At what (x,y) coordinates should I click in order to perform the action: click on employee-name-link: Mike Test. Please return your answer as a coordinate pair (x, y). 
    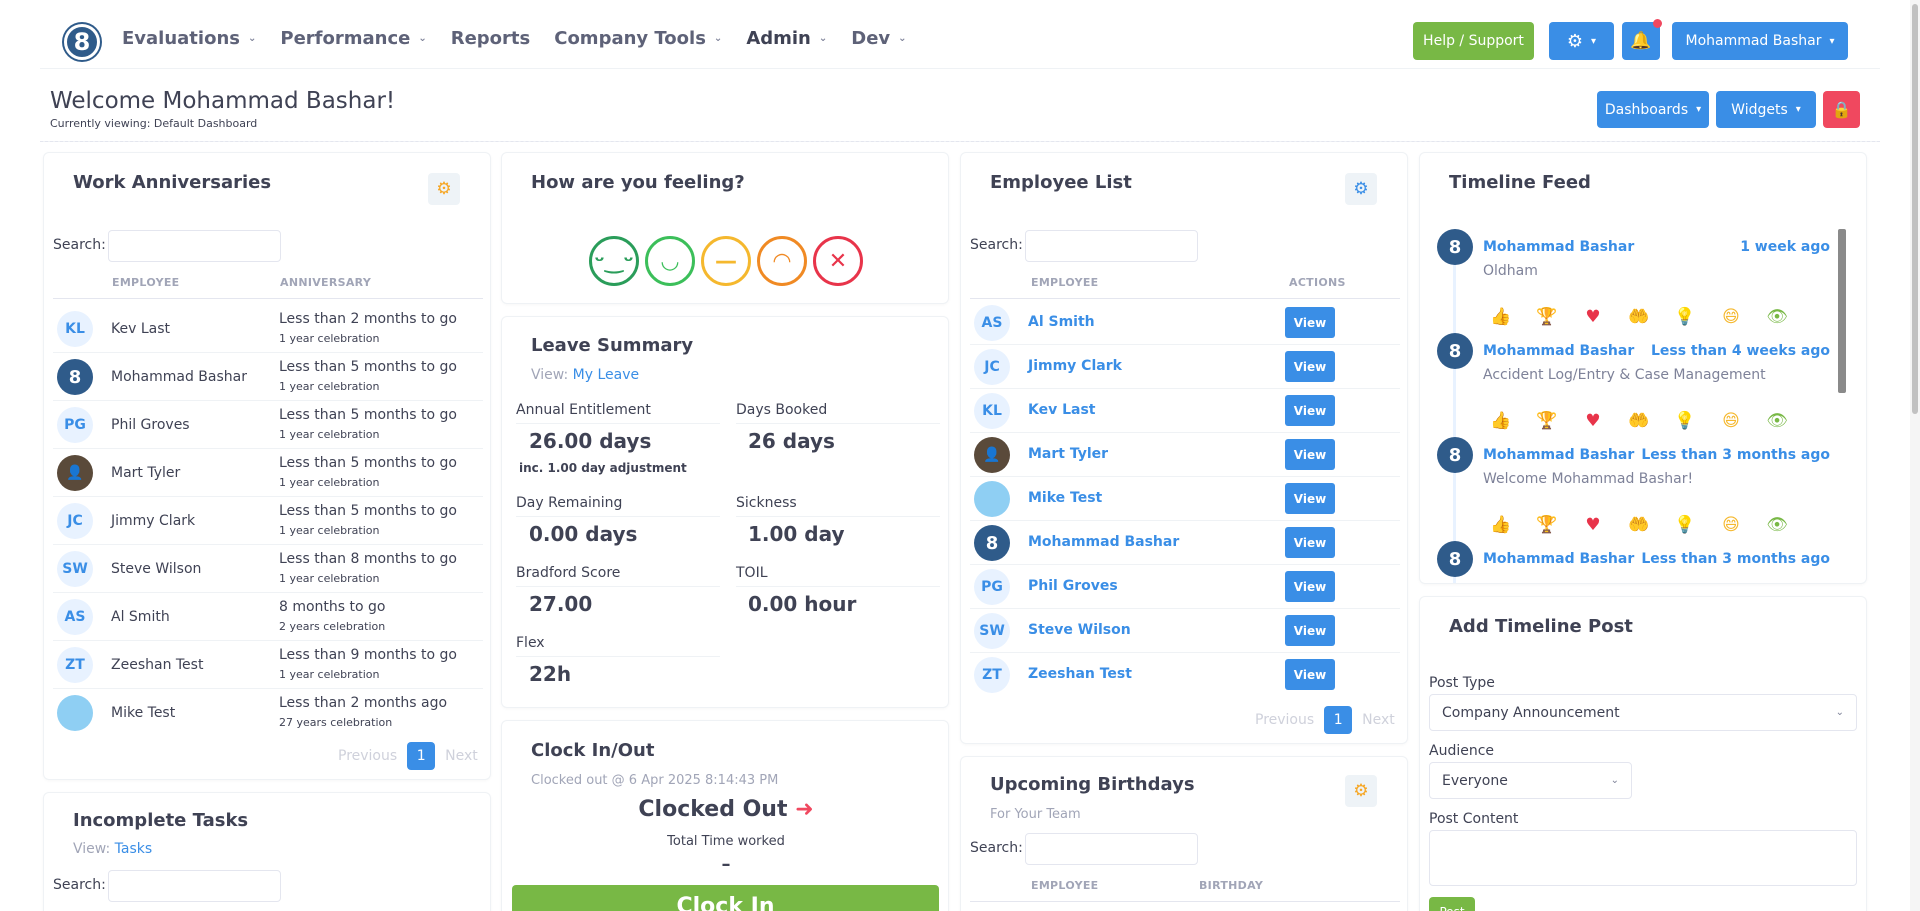
    Looking at the image, I should click on (1065, 498).